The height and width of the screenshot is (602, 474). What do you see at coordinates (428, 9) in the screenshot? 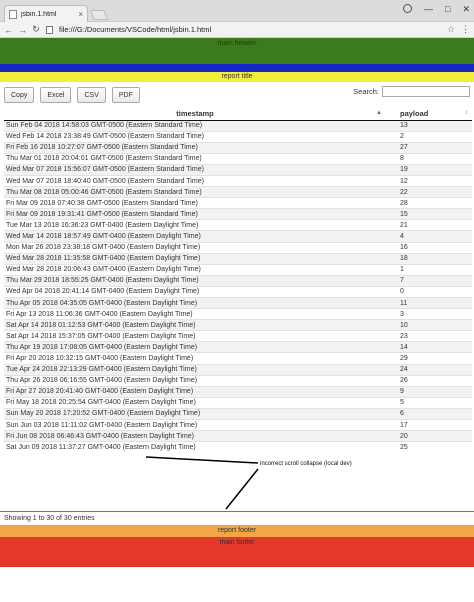
I see `minimize-button: —` at bounding box center [428, 9].